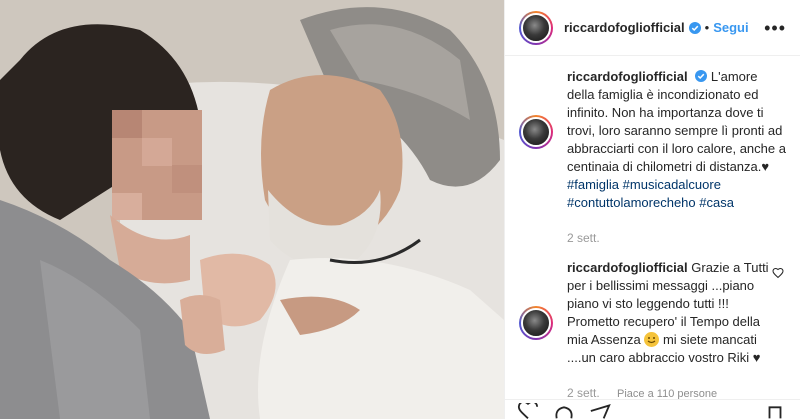  I want to click on author-avatar, so click(536, 27).